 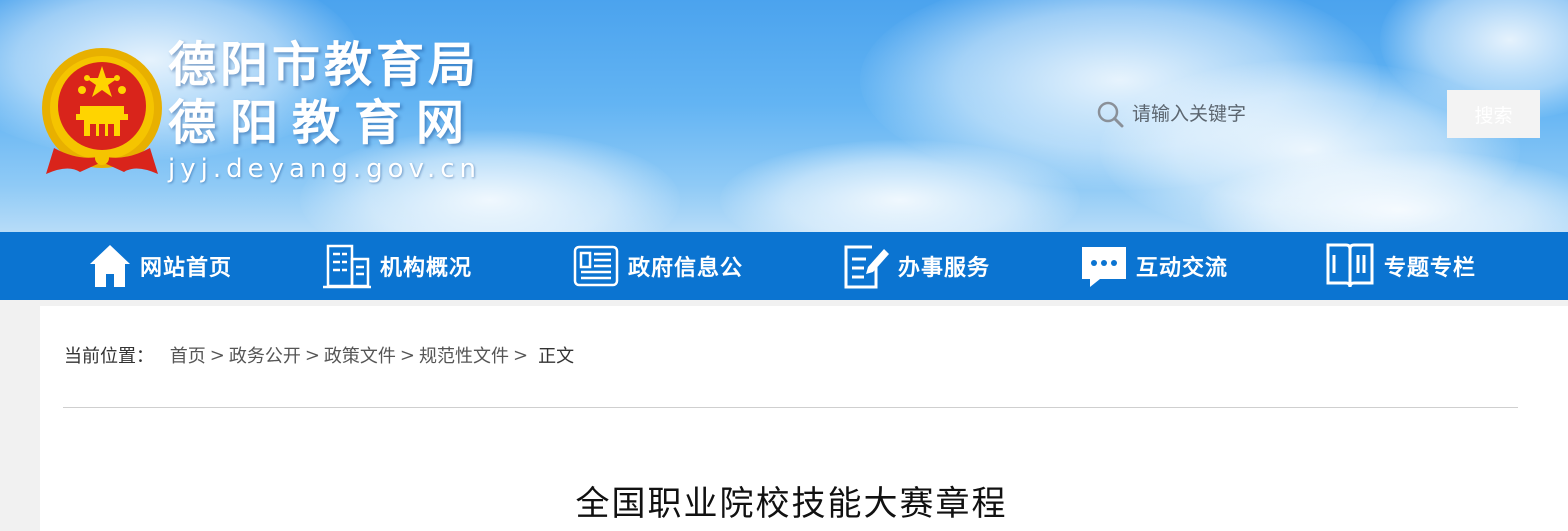 I want to click on nav-item-home: 网站首页, so click(x=160, y=266).